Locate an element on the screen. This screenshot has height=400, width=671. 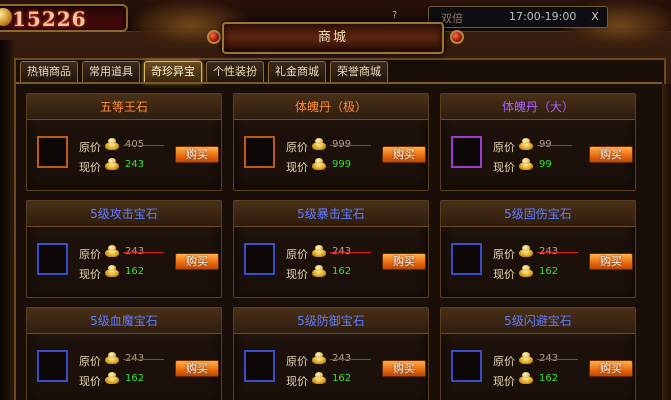
category-tabs: 热销商品 常用道具 奇珍异宝 个性装扮 礼金商城 荣誉商城 is located at coordinates (204, 72).